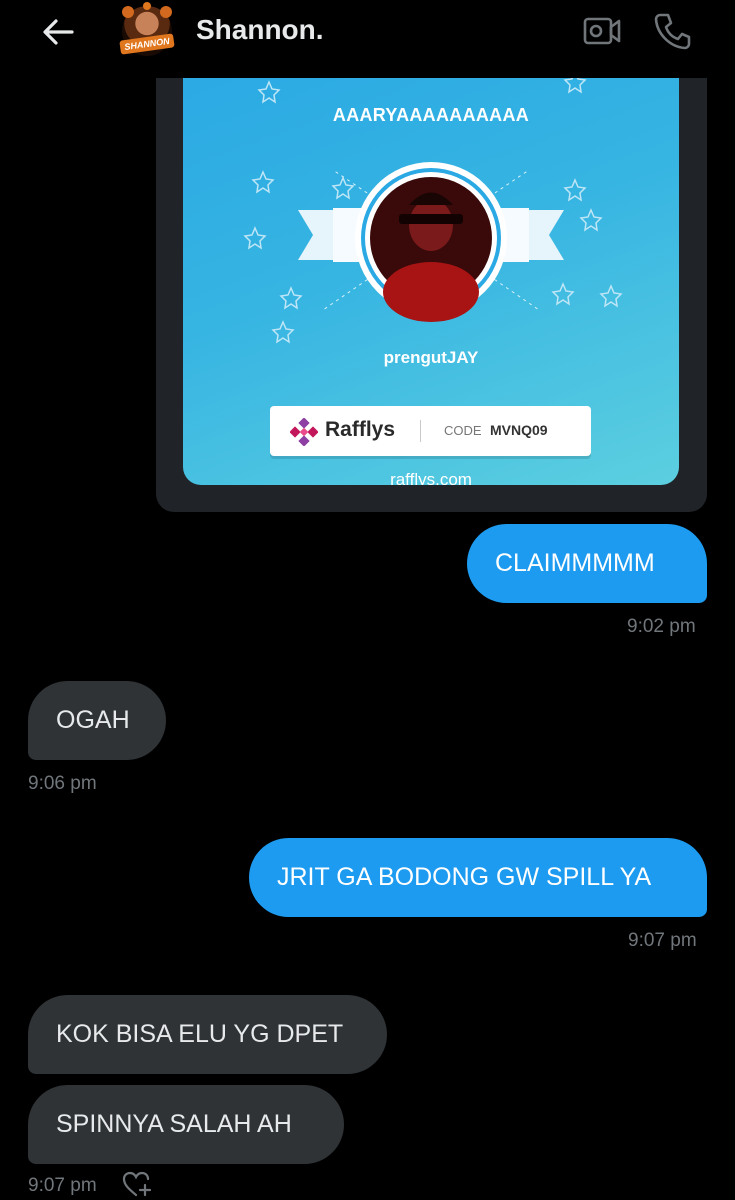 Image resolution: width=735 pixels, height=1200 pixels. What do you see at coordinates (147, 29) in the screenshot?
I see `avatar: SHANNON` at bounding box center [147, 29].